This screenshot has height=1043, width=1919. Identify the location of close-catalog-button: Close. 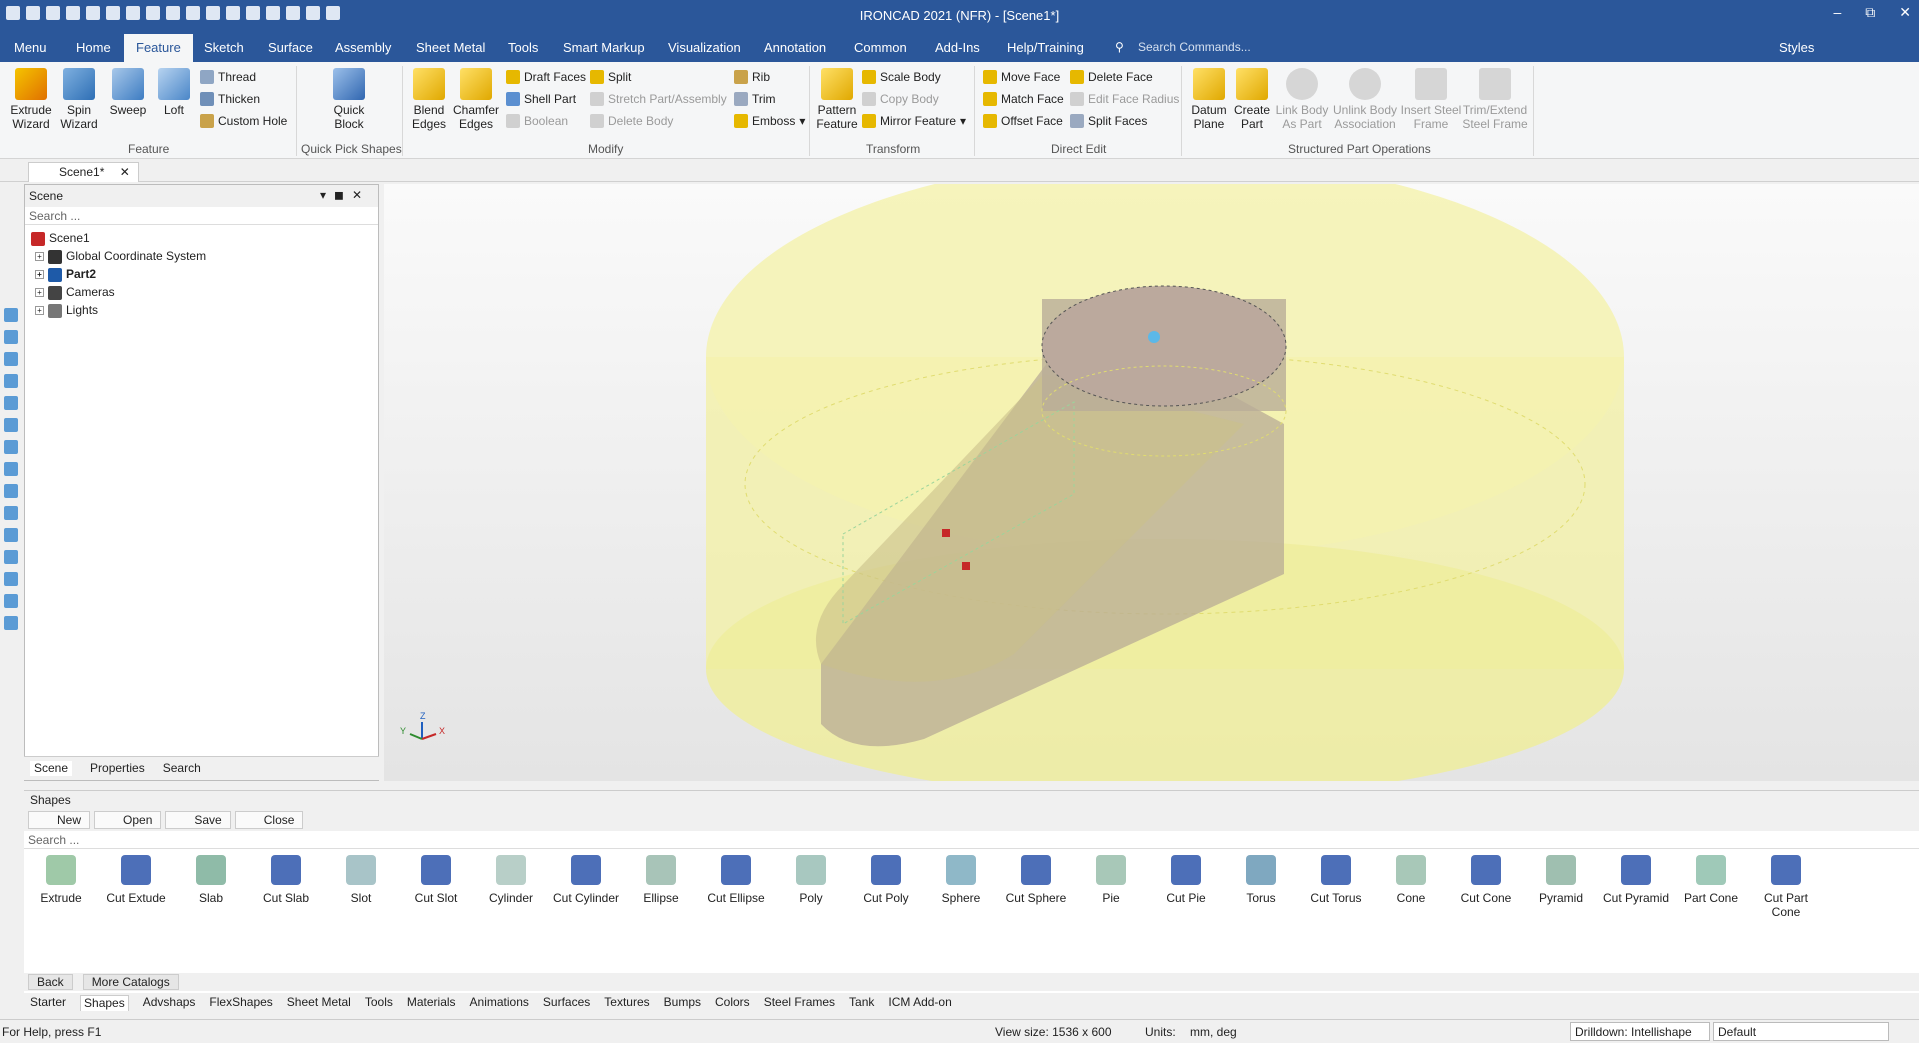
(269, 820).